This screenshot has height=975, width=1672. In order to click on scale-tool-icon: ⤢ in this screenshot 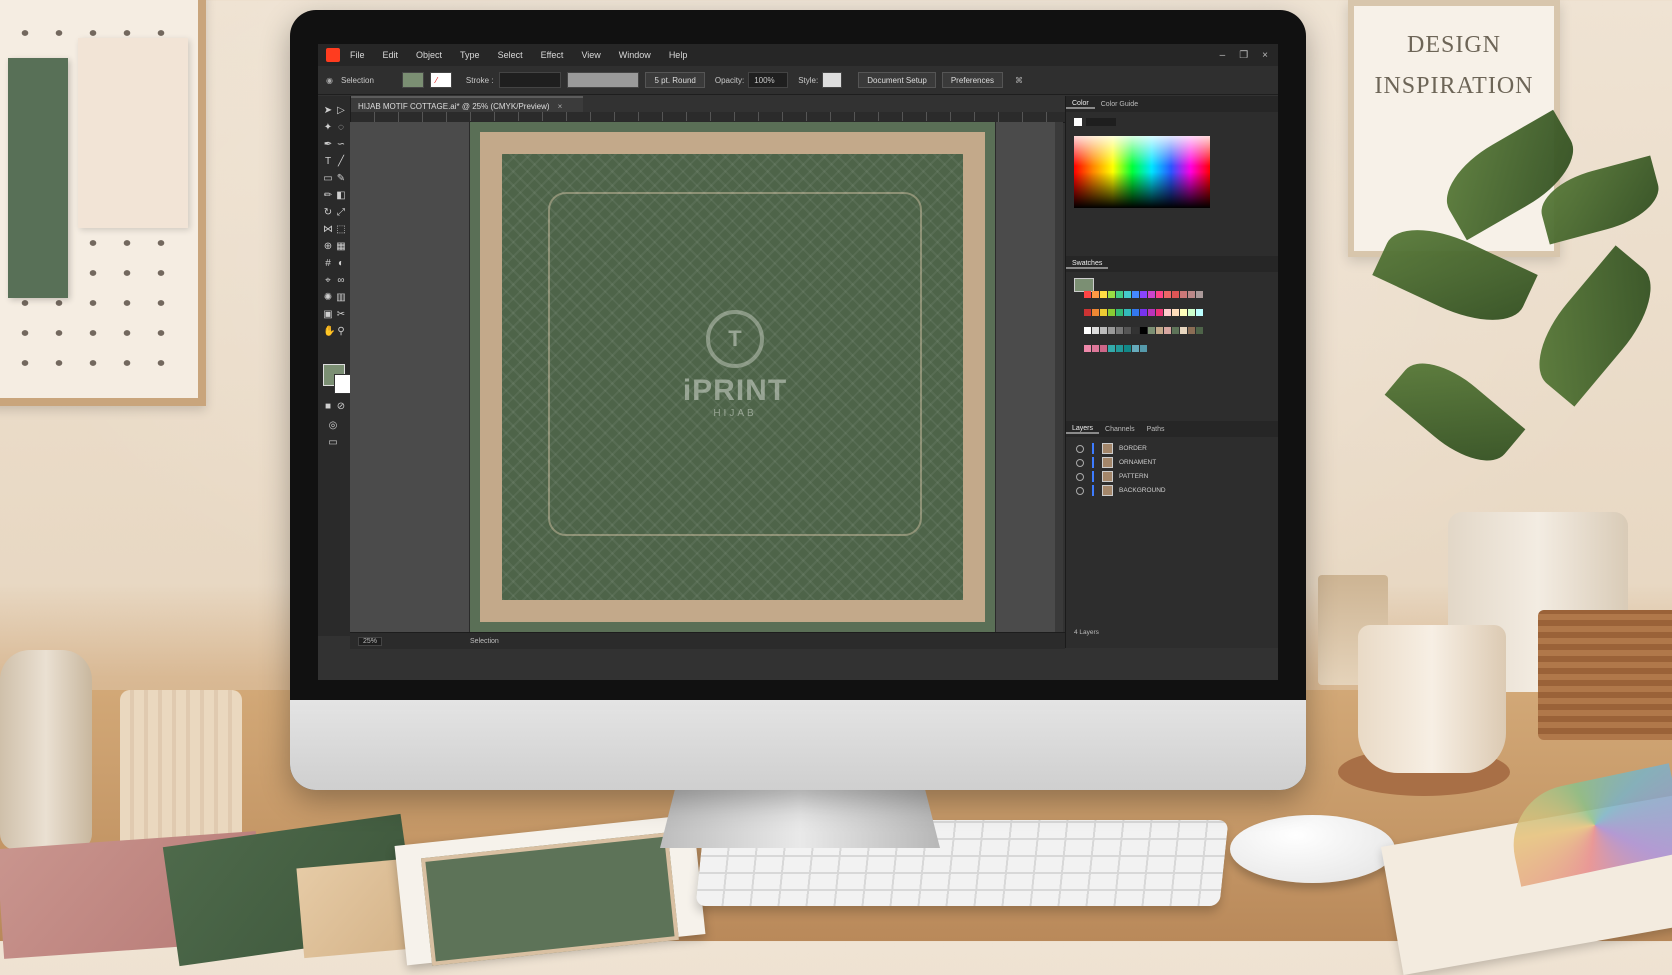, I will do `click(341, 213)`.